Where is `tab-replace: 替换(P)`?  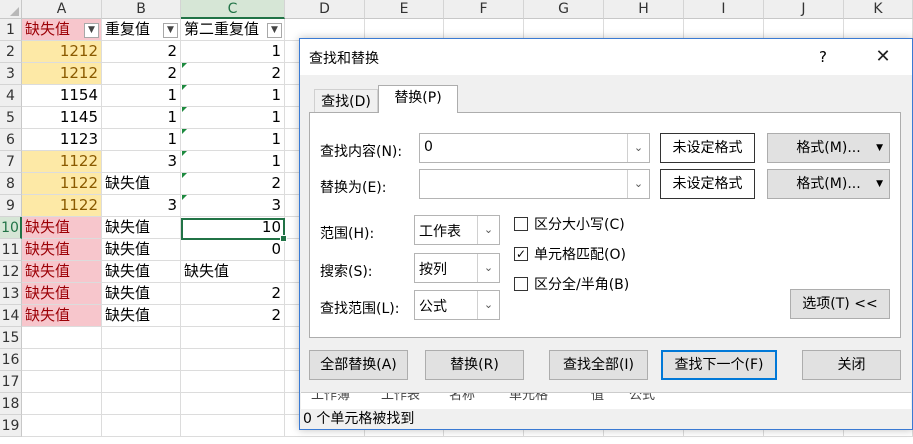
tab-replace: 替换(P) is located at coordinates (418, 99).